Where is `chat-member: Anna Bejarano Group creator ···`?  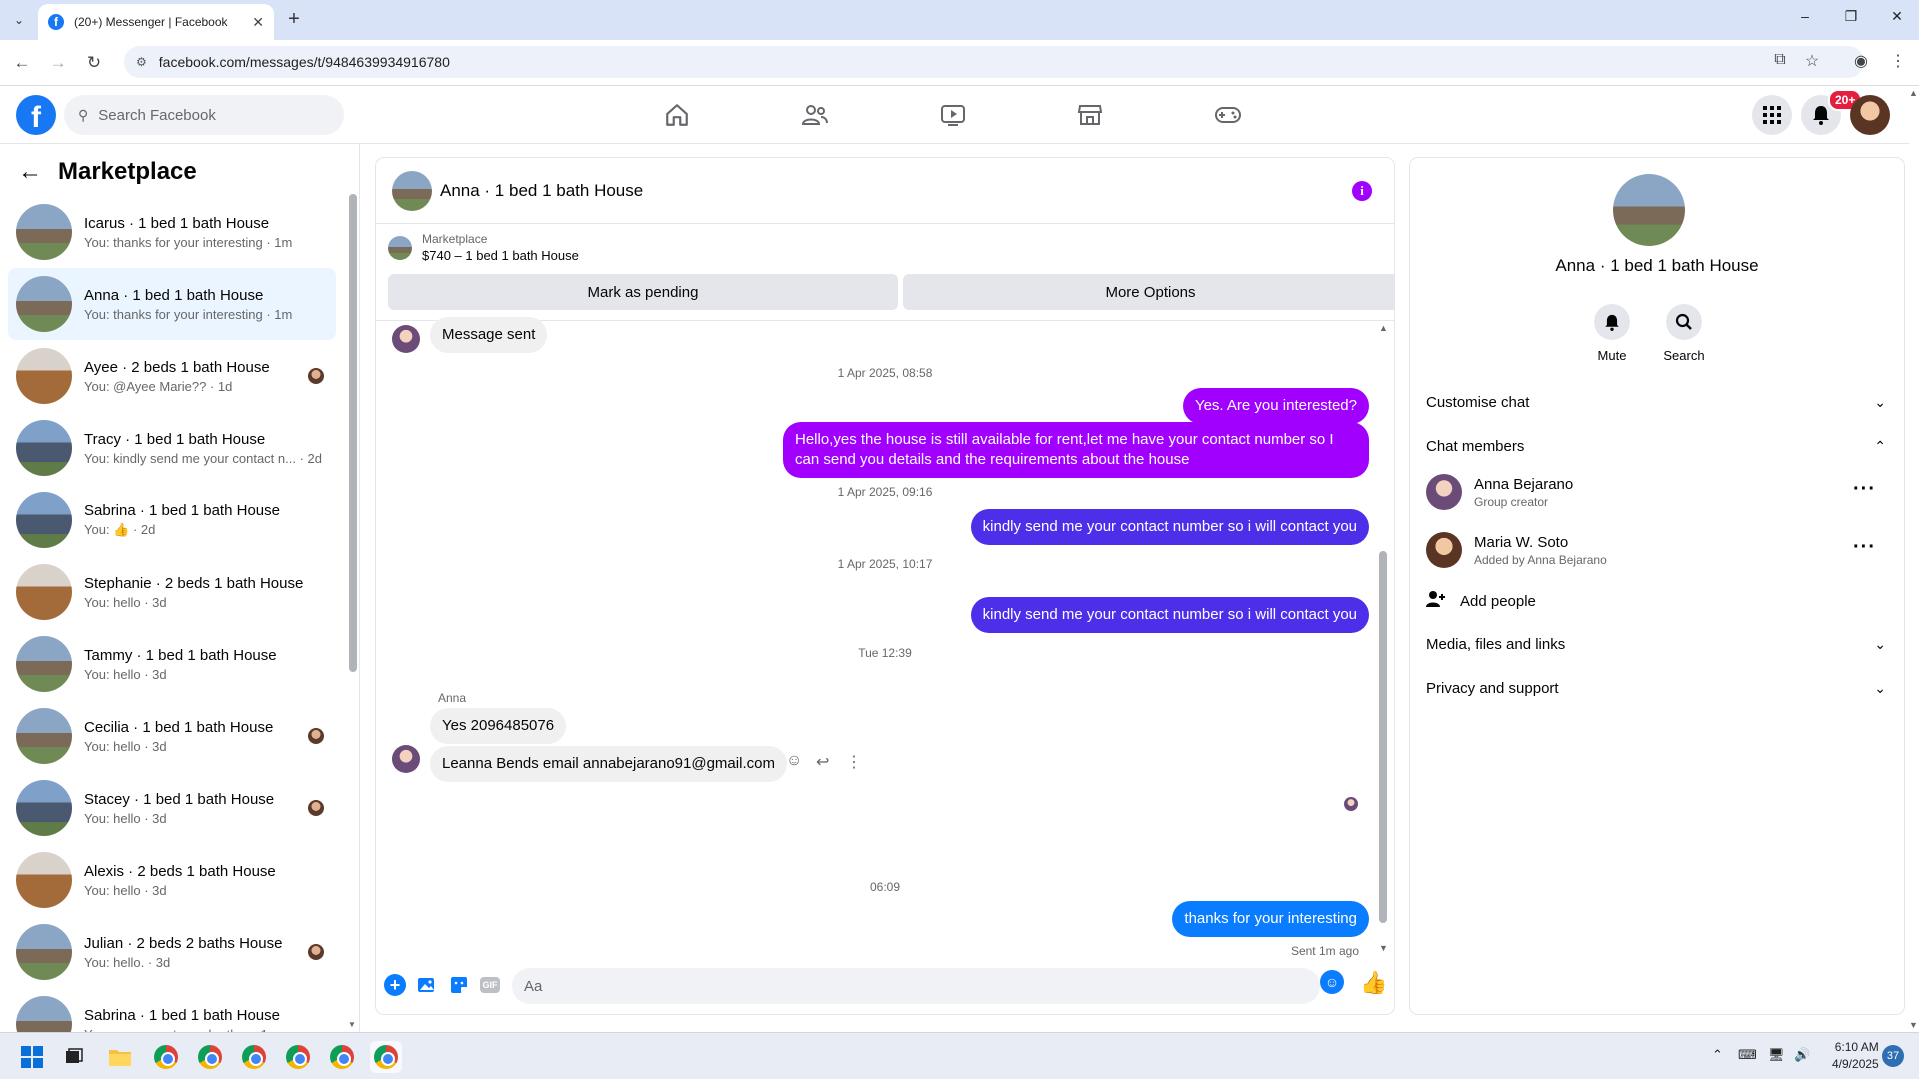 chat-member: Anna Bejarano Group creator ··· is located at coordinates (1656, 492).